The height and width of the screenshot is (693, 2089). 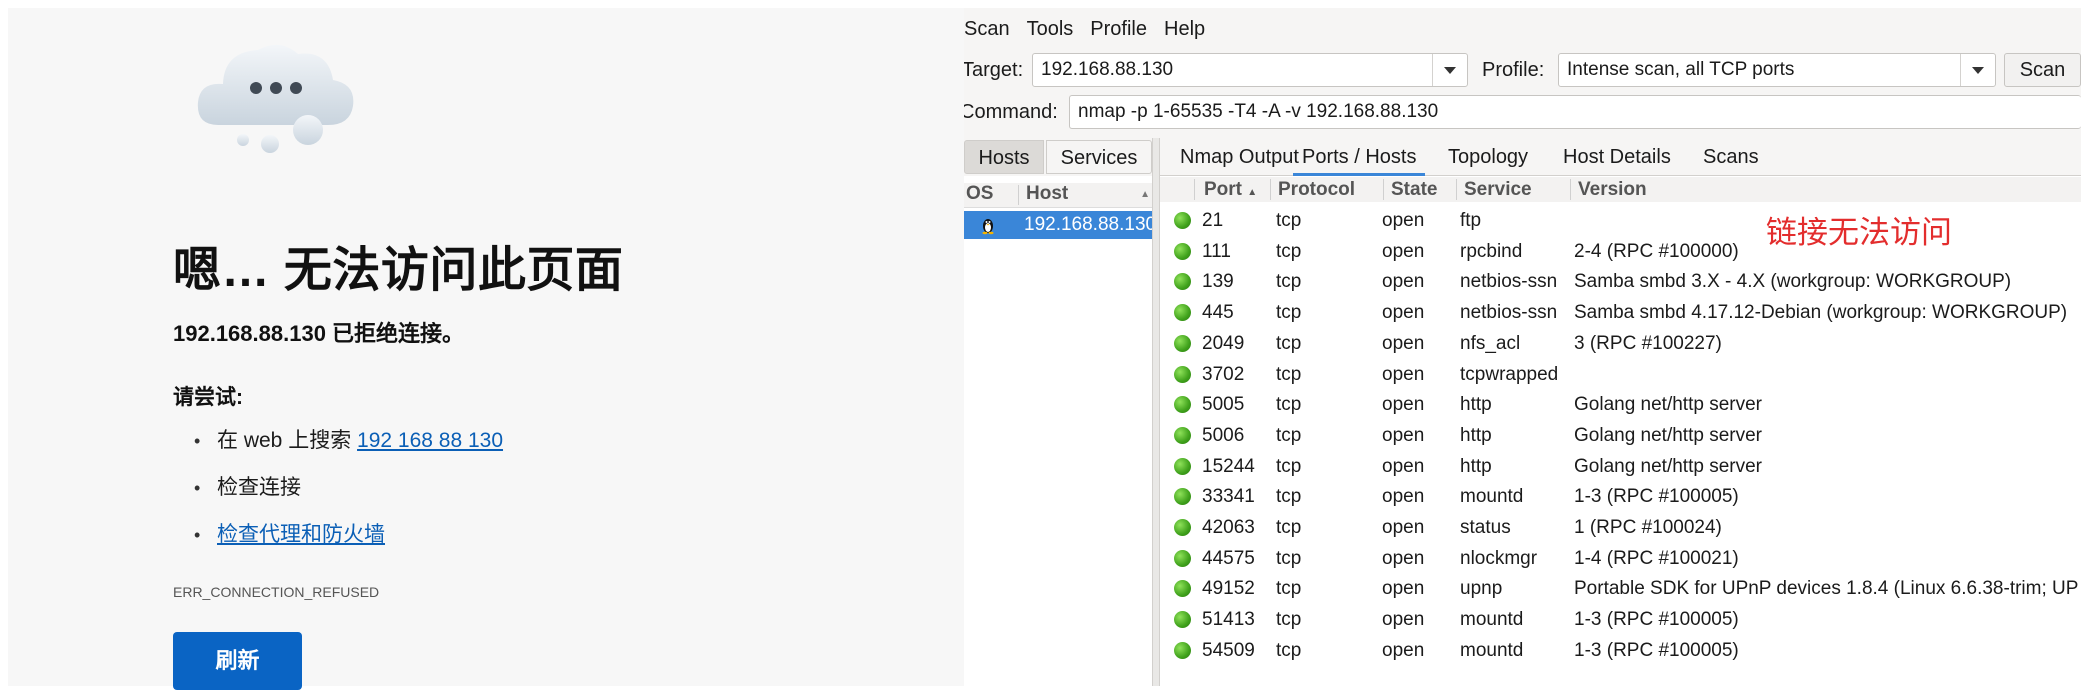 I want to click on tab-scans: Scans, so click(x=1731, y=157).